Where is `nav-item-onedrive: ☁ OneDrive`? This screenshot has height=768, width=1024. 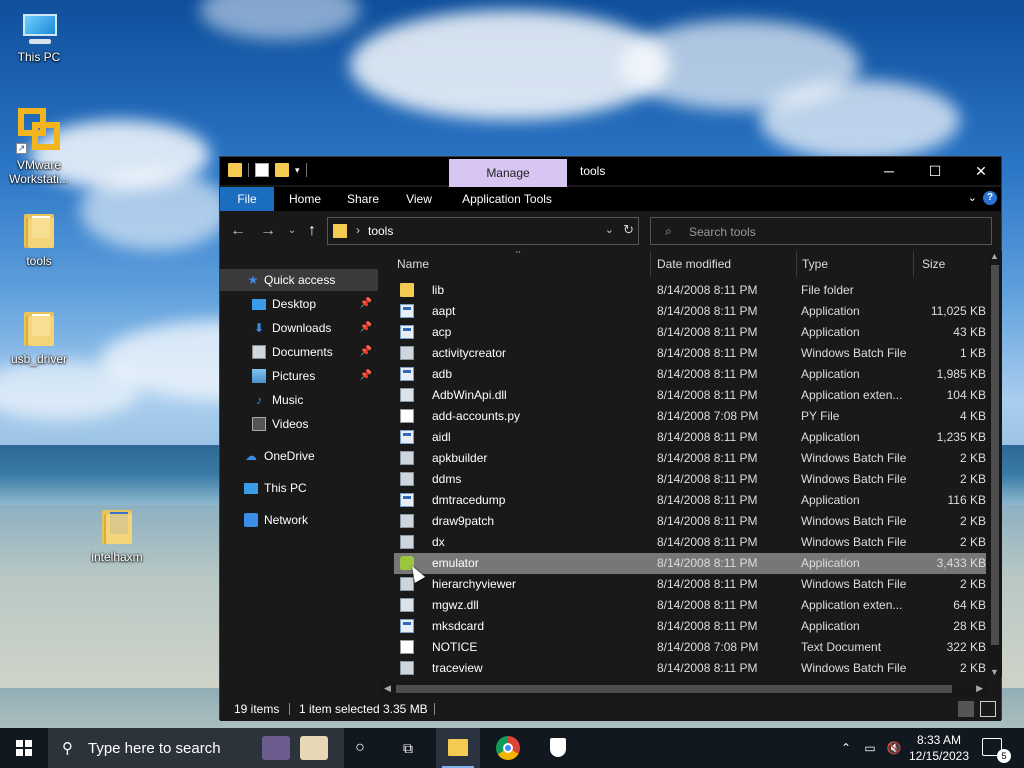
nav-item-onedrive: ☁ OneDrive is located at coordinates (299, 456).